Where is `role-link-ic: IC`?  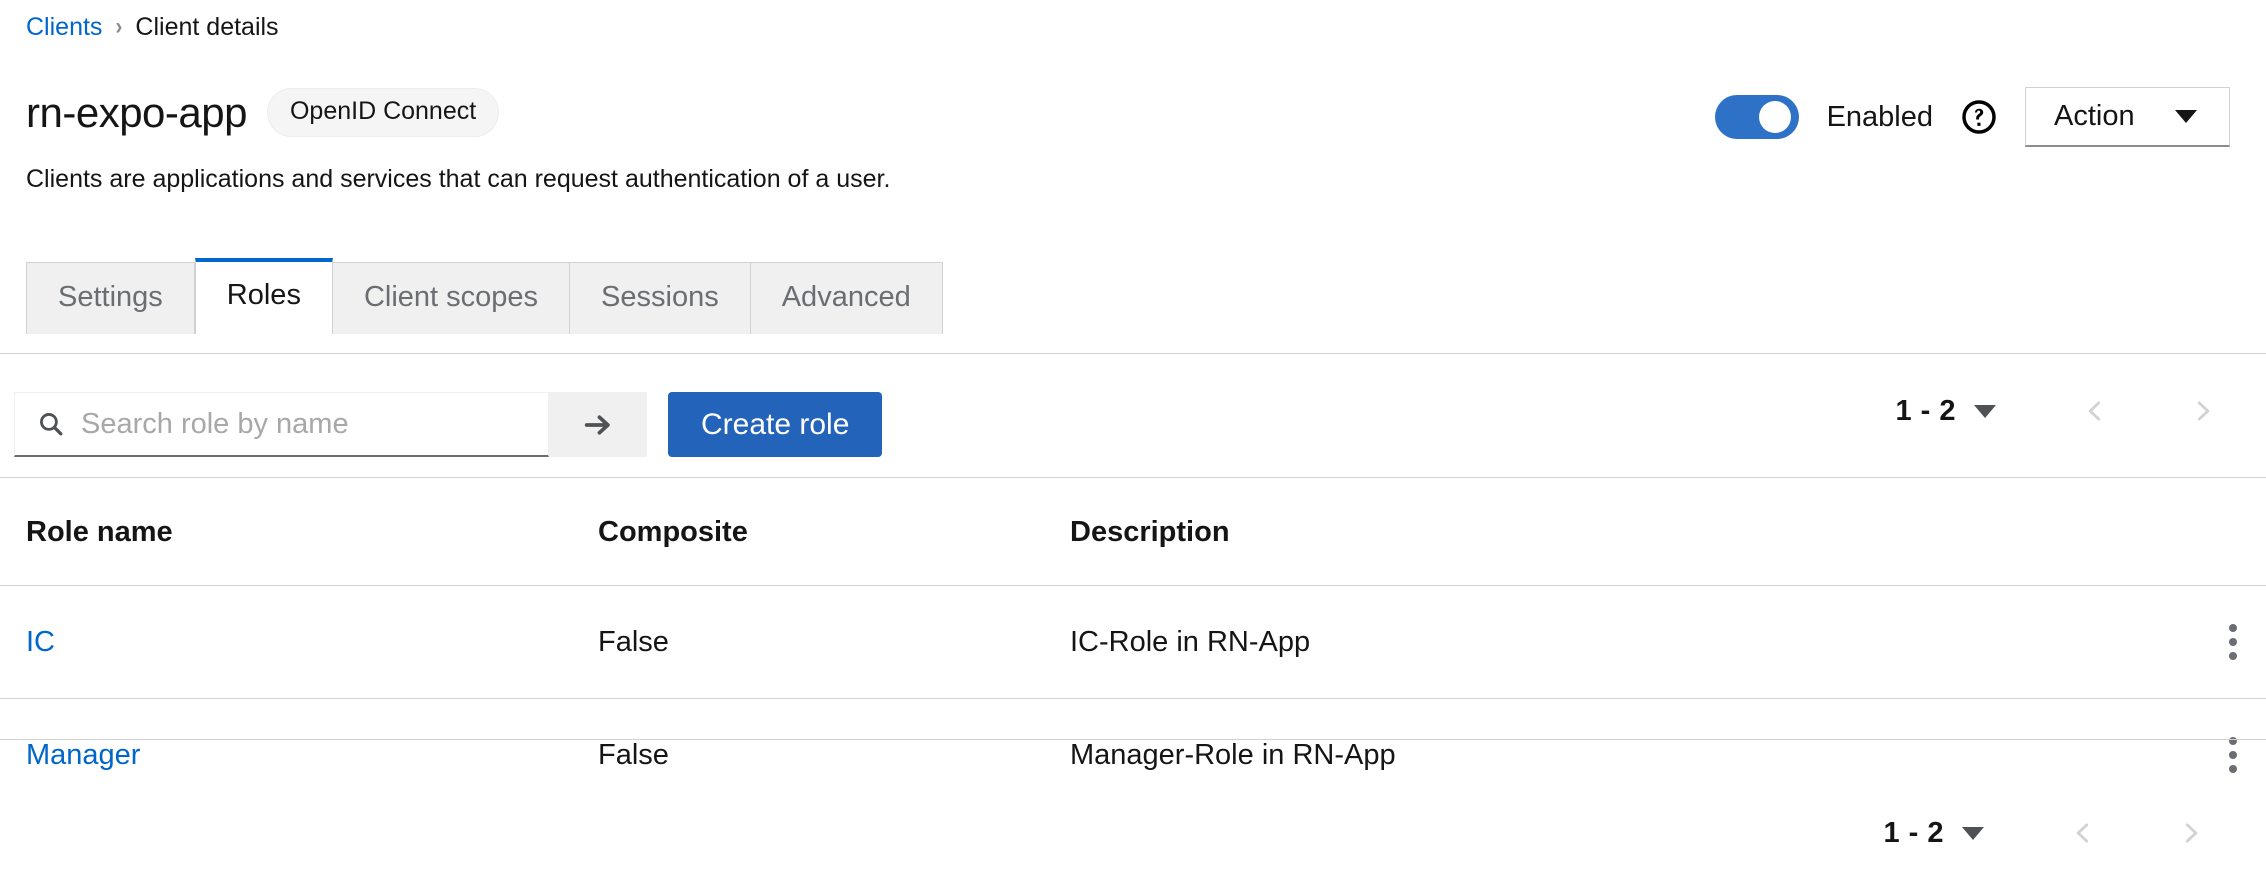 role-link-ic: IC is located at coordinates (40, 642).